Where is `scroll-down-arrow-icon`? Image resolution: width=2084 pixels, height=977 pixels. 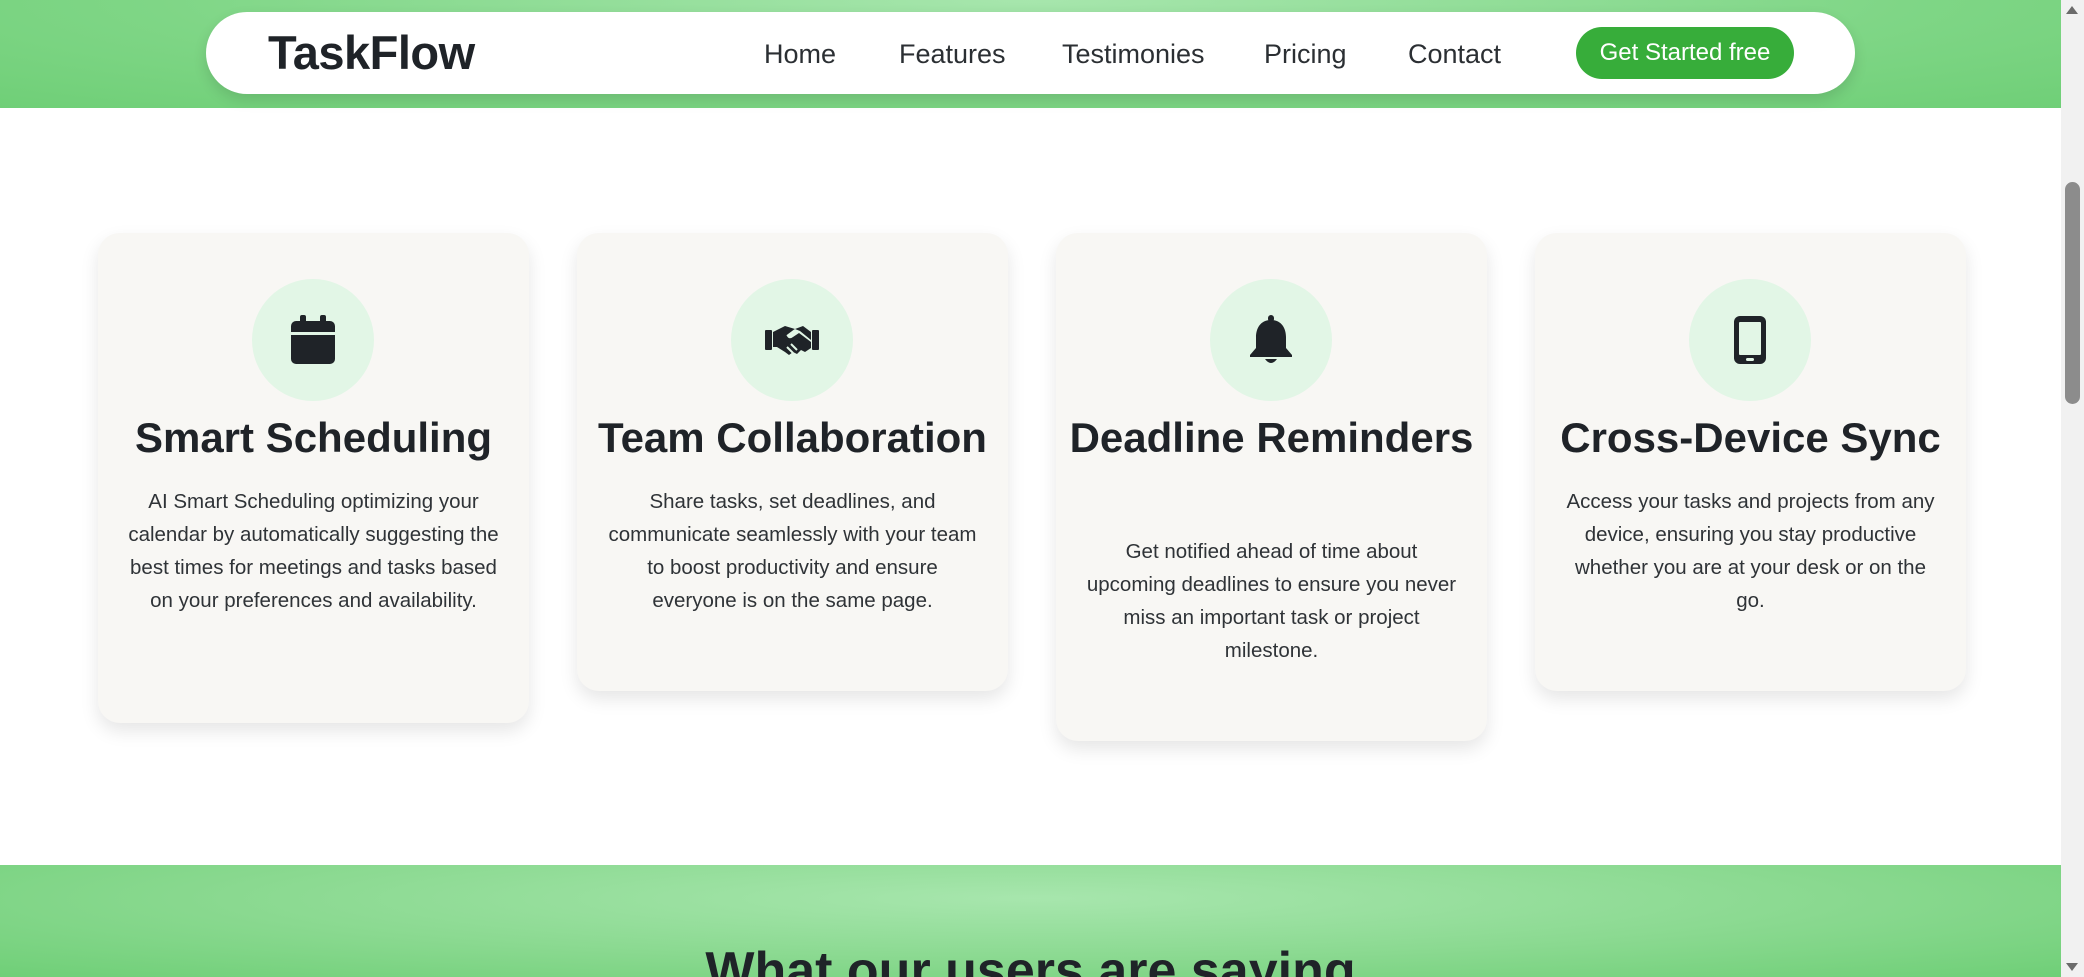 scroll-down-arrow-icon is located at coordinates (2072, 967).